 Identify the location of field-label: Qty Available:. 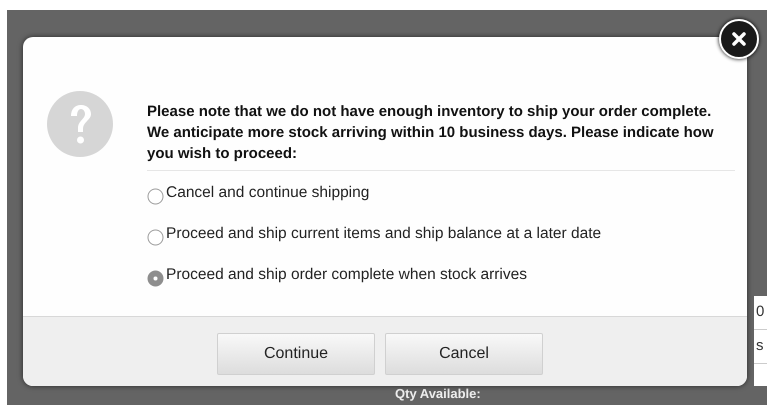
(438, 393).